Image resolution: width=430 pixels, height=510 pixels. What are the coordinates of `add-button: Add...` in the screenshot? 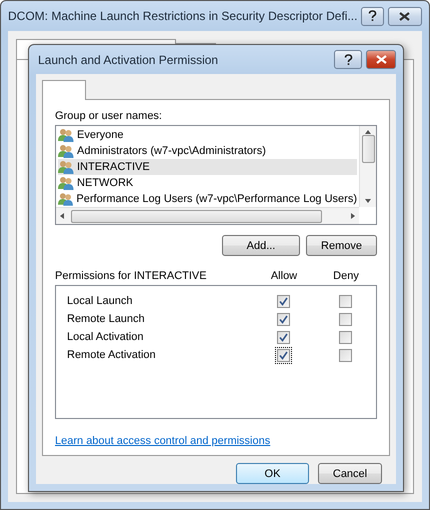 It's located at (261, 245).